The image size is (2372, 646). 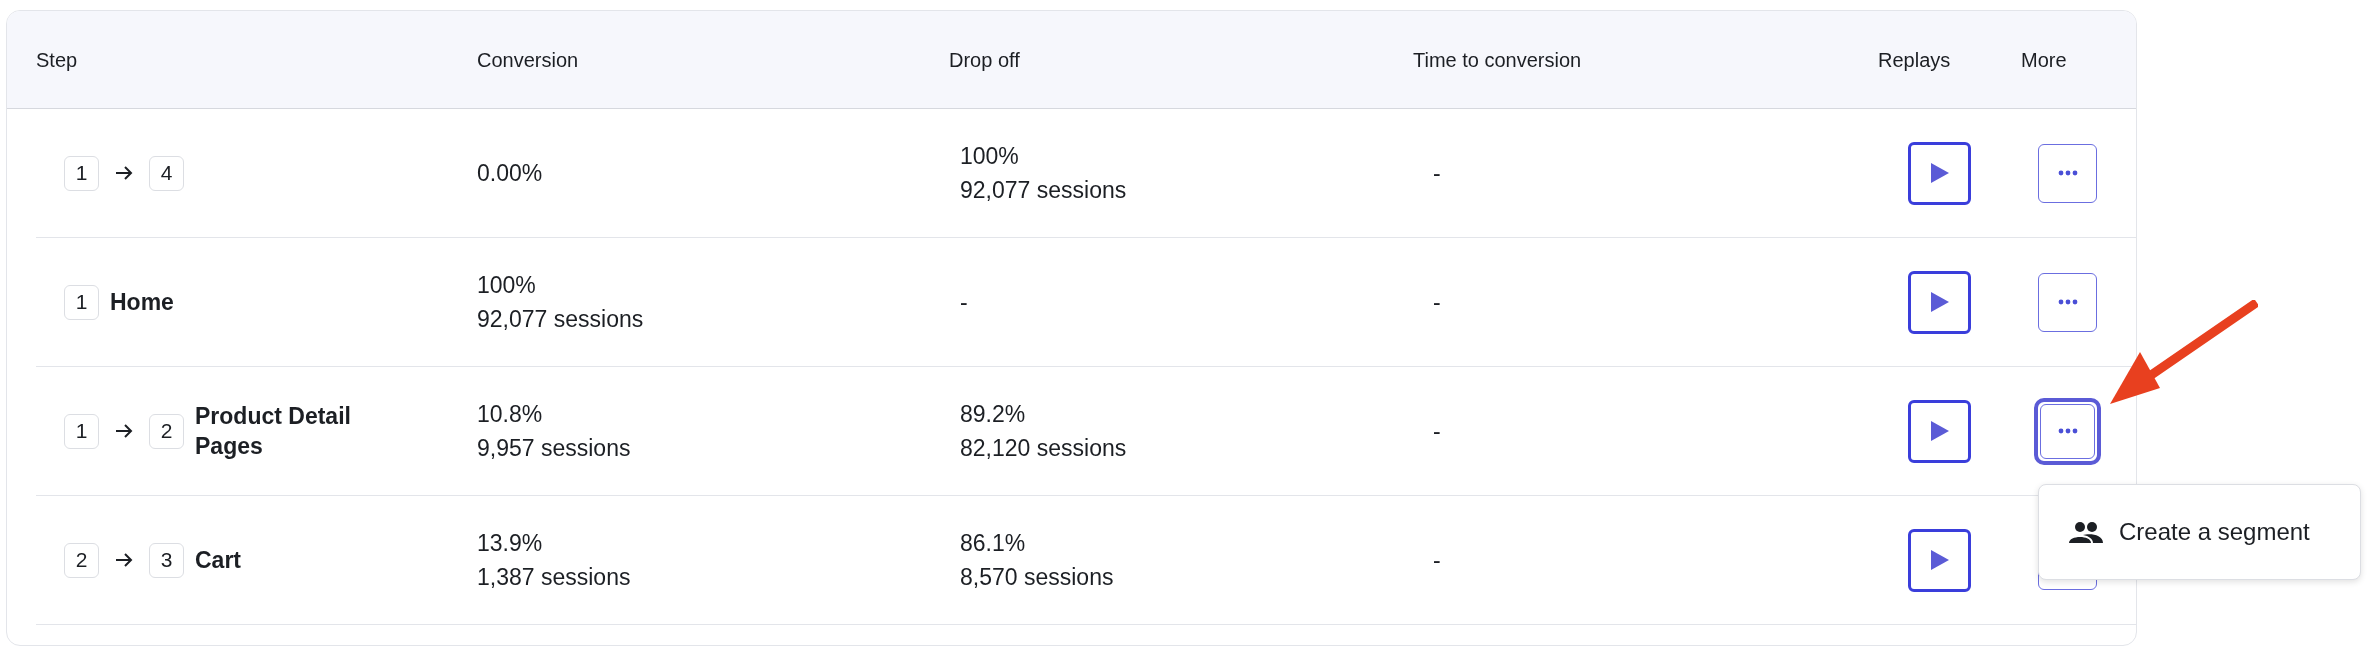 What do you see at coordinates (142, 302) in the screenshot?
I see `step-name: Home` at bounding box center [142, 302].